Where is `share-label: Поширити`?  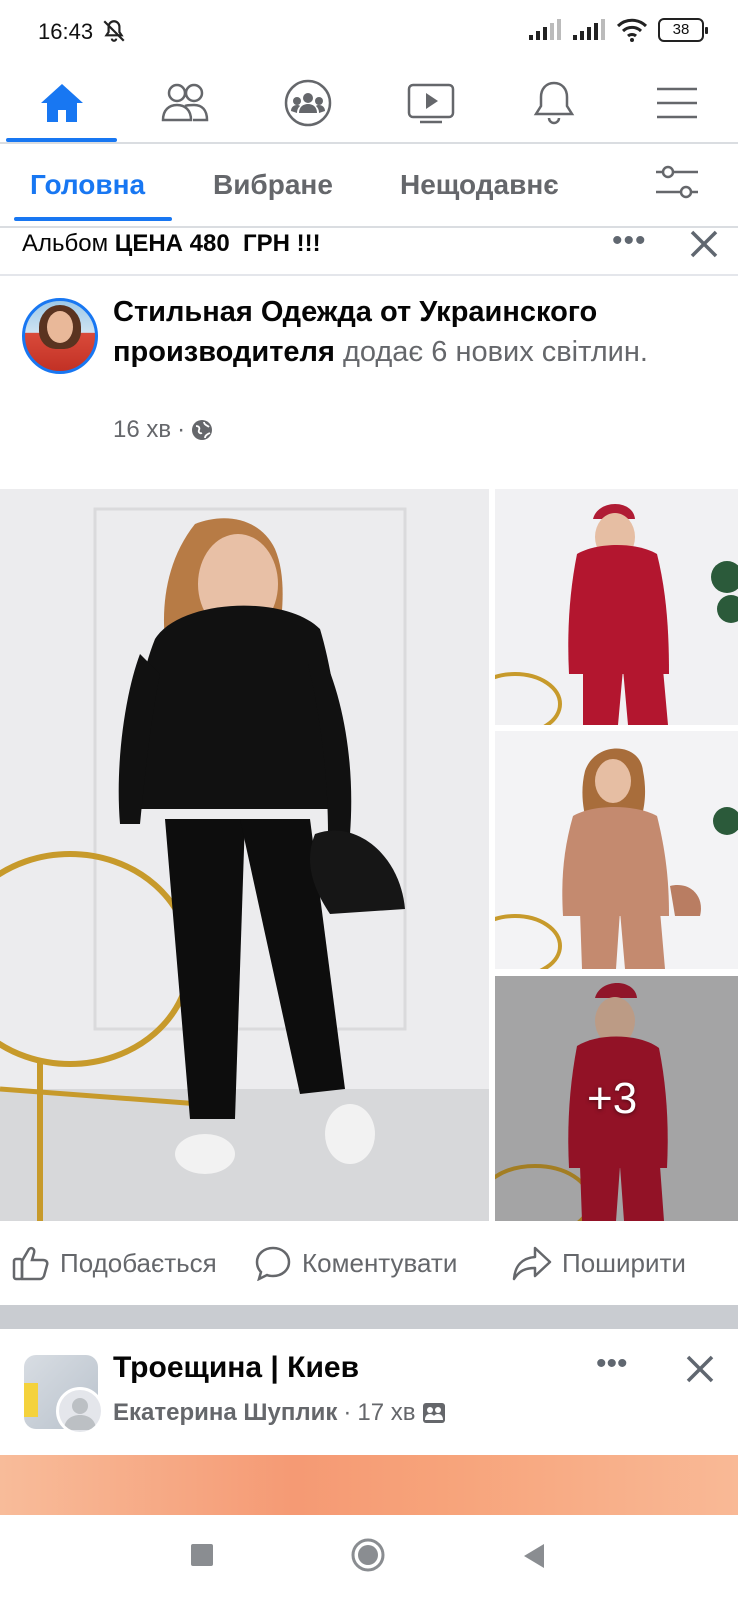 share-label: Поширити is located at coordinates (624, 1262).